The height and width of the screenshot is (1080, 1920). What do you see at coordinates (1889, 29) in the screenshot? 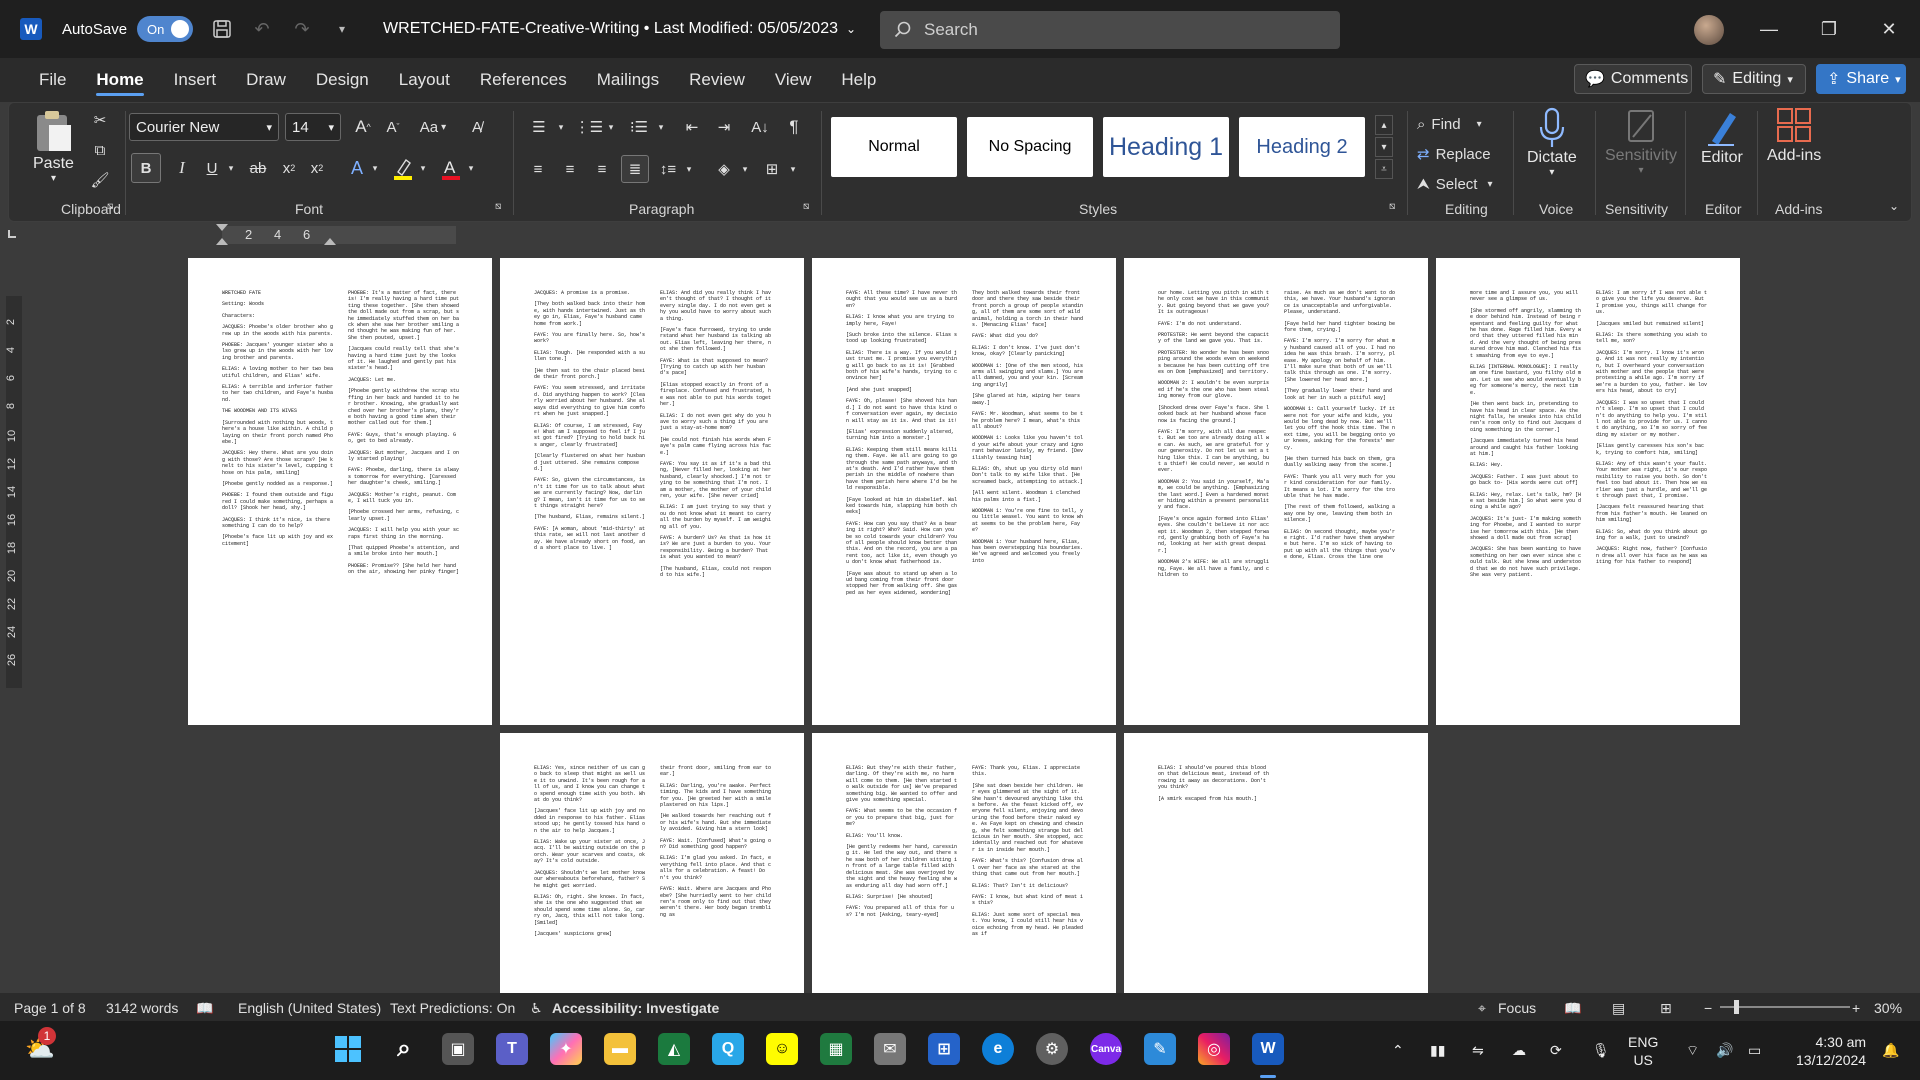
I see `close-icon: ✕` at bounding box center [1889, 29].